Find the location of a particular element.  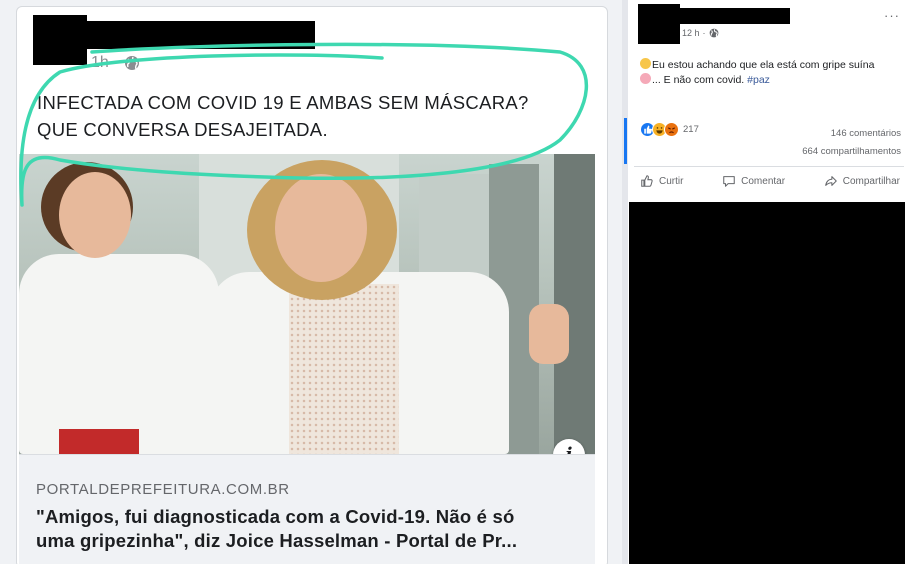

redacted-avatar is located at coordinates (60, 40).